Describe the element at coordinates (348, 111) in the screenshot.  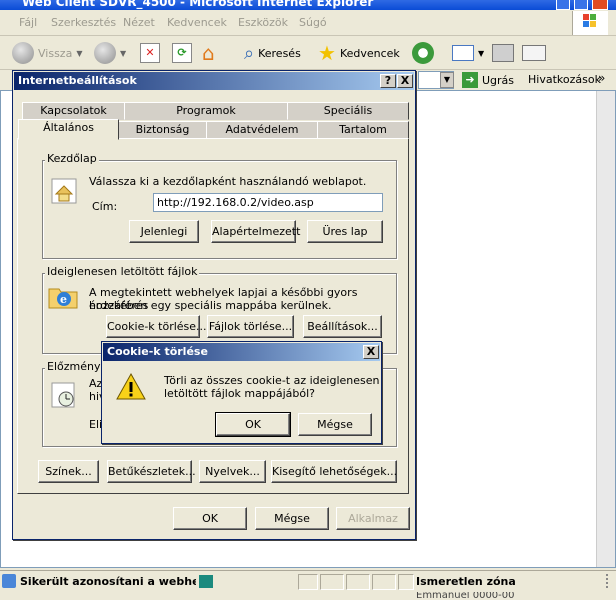
I see `tab-advanced: Speciális` at that location.